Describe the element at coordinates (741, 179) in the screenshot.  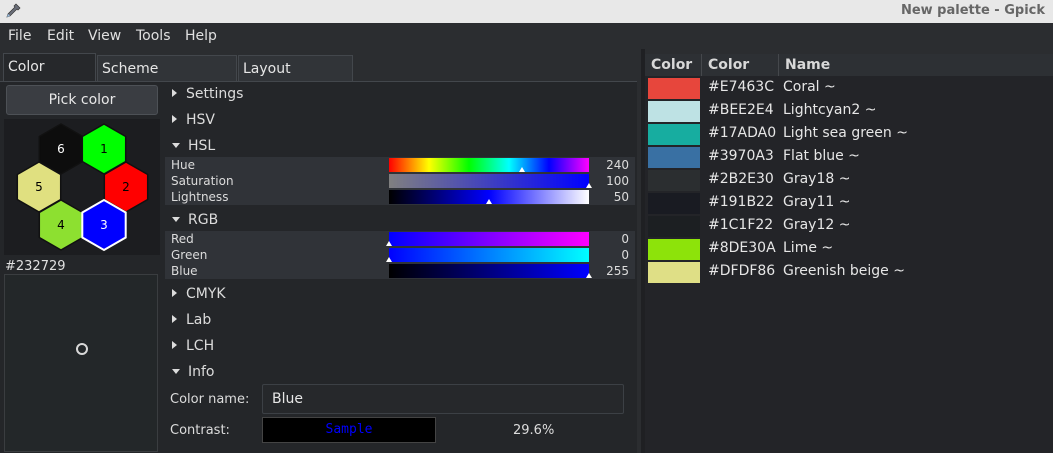
I see `palette-hex: #2B2E30` at that location.